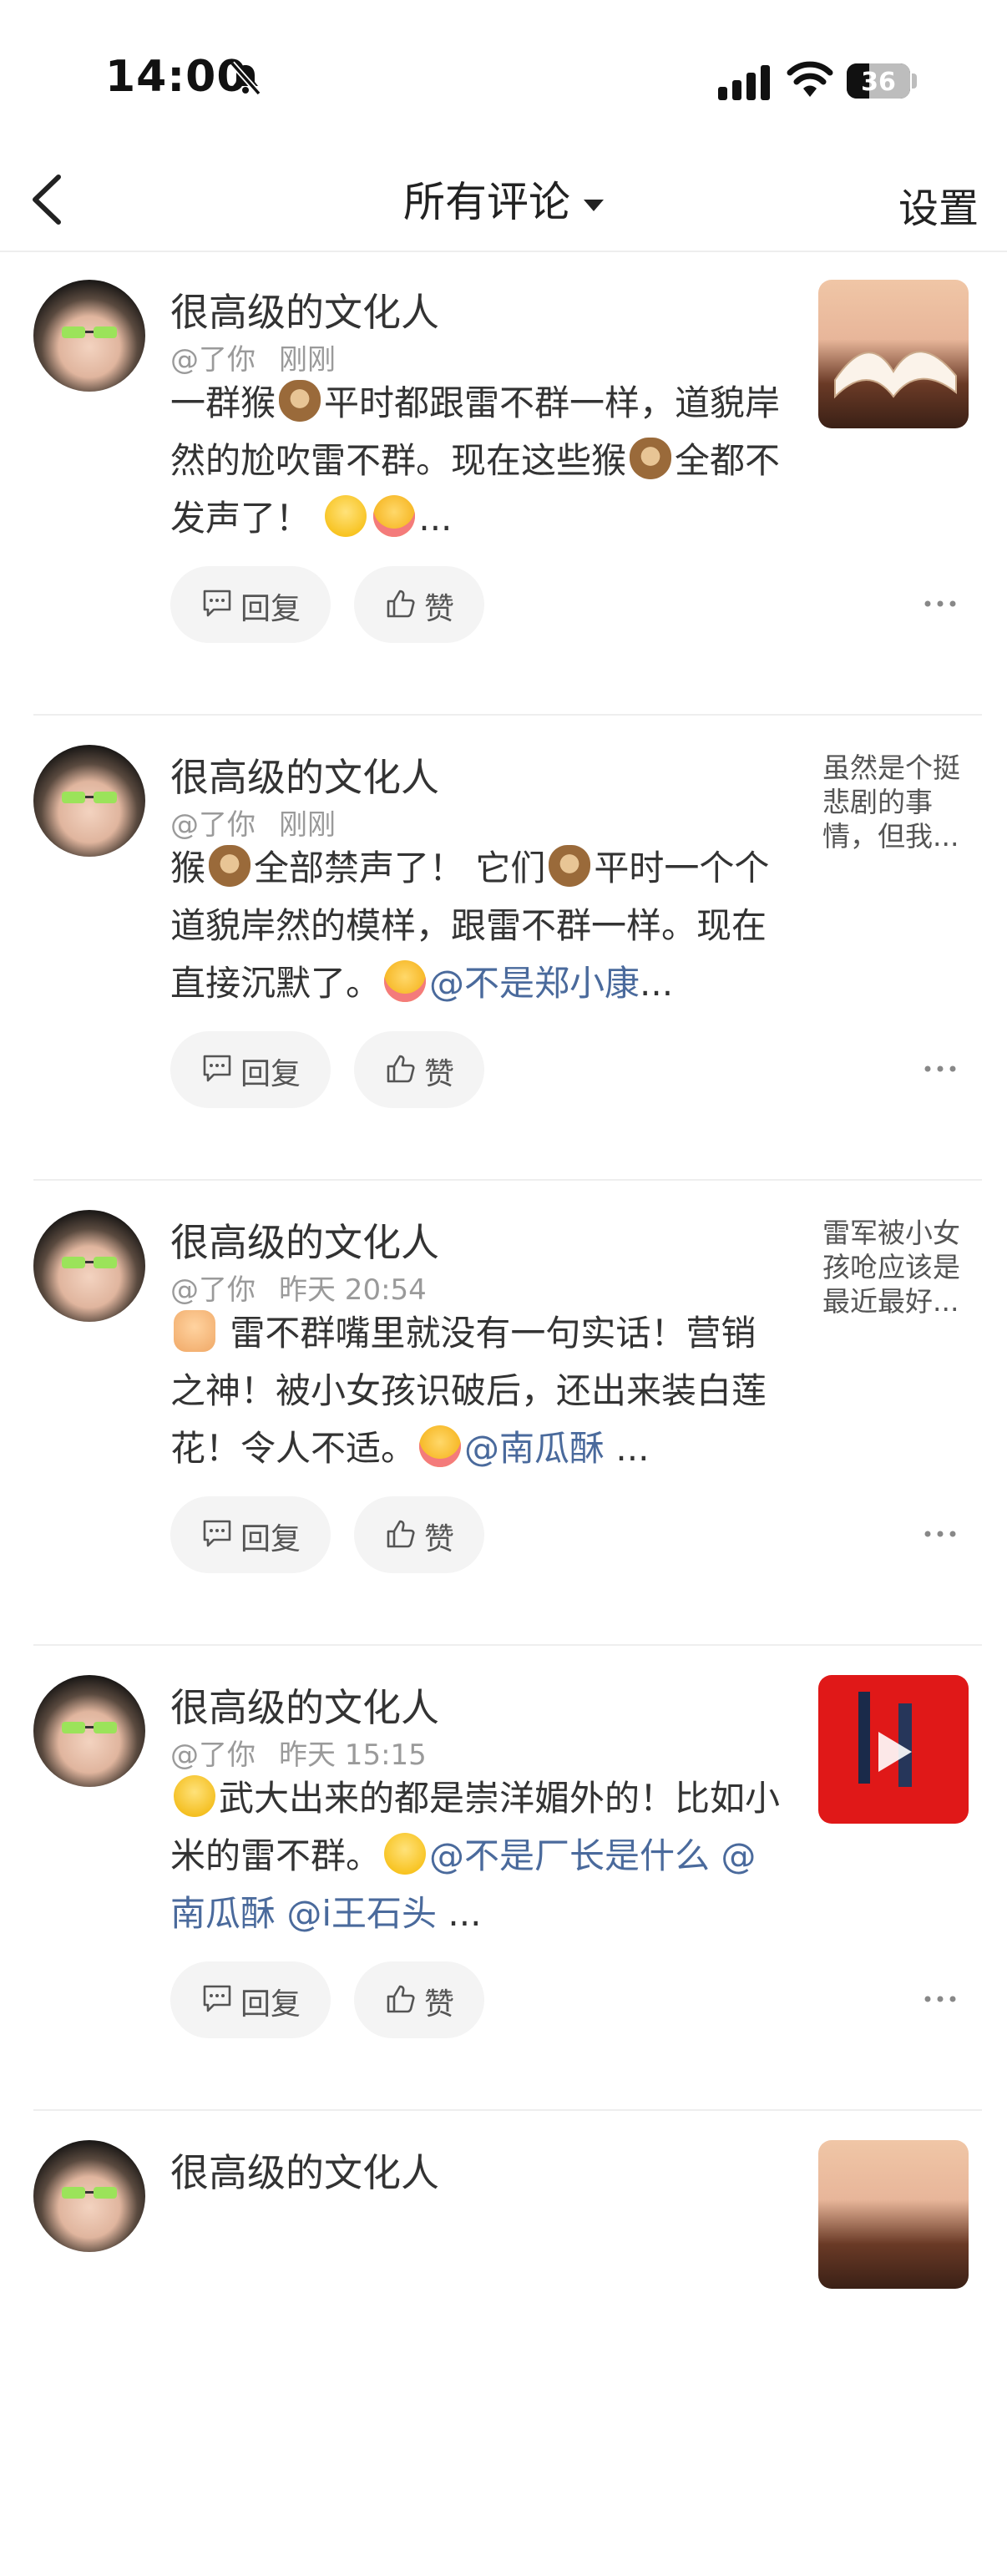 The height and width of the screenshot is (2576, 1007). What do you see at coordinates (503, 75) in the screenshot?
I see `status-bar: 14:00 36` at bounding box center [503, 75].